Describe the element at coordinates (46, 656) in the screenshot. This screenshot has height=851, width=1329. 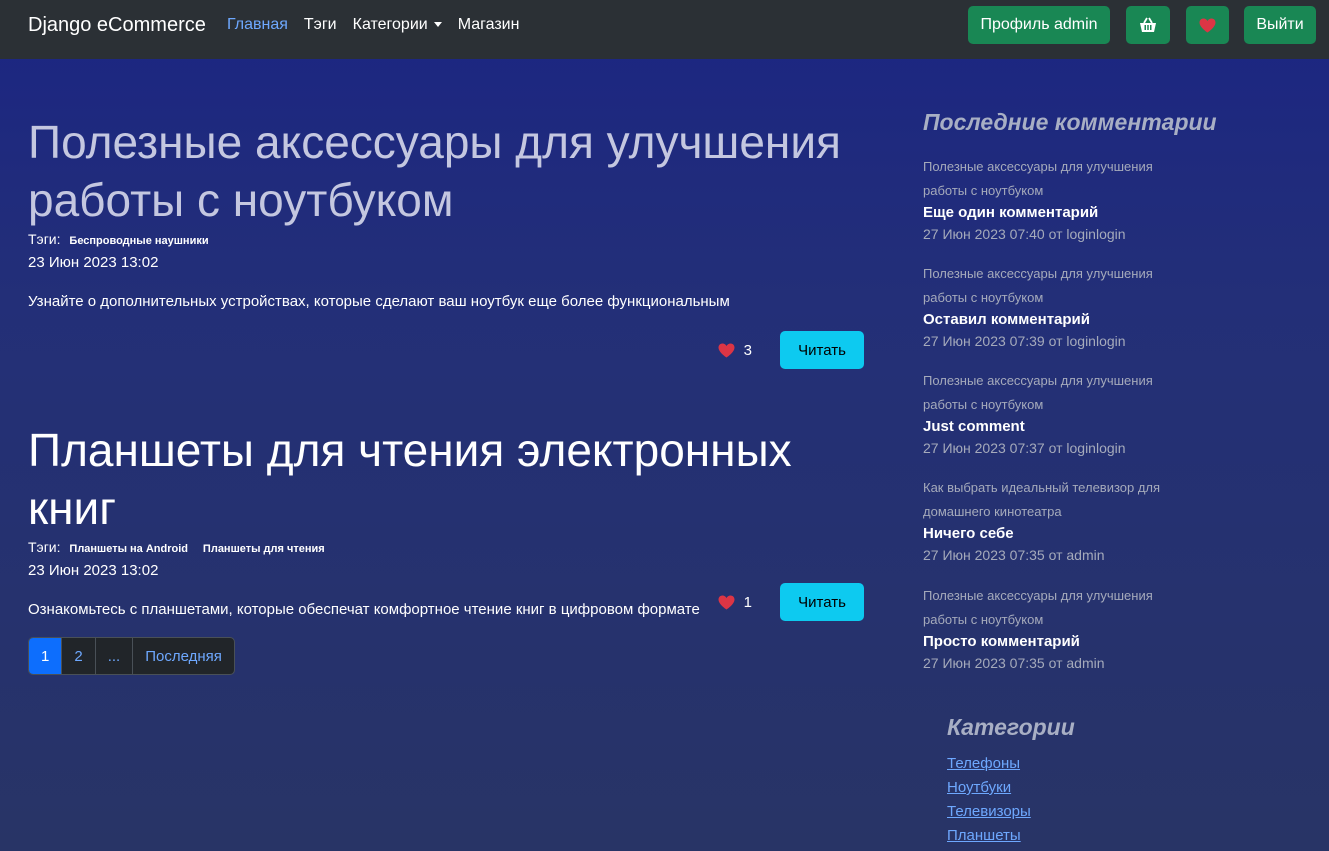
I see `page-link-1: 1` at that location.